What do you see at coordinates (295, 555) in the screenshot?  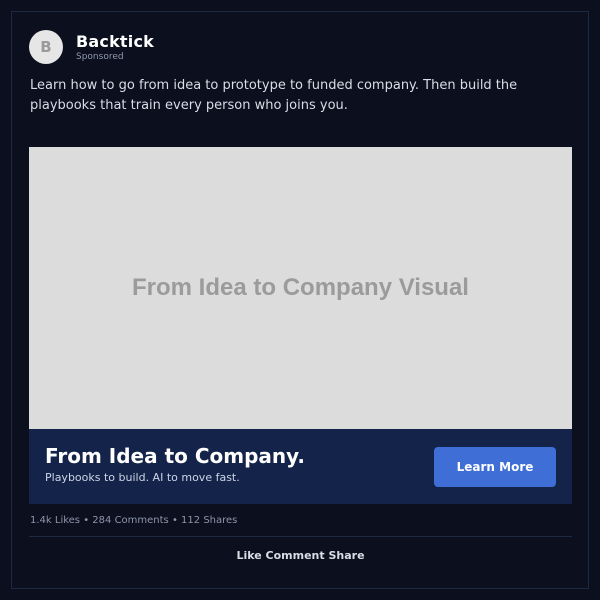 I see `comment-button: Comment` at bounding box center [295, 555].